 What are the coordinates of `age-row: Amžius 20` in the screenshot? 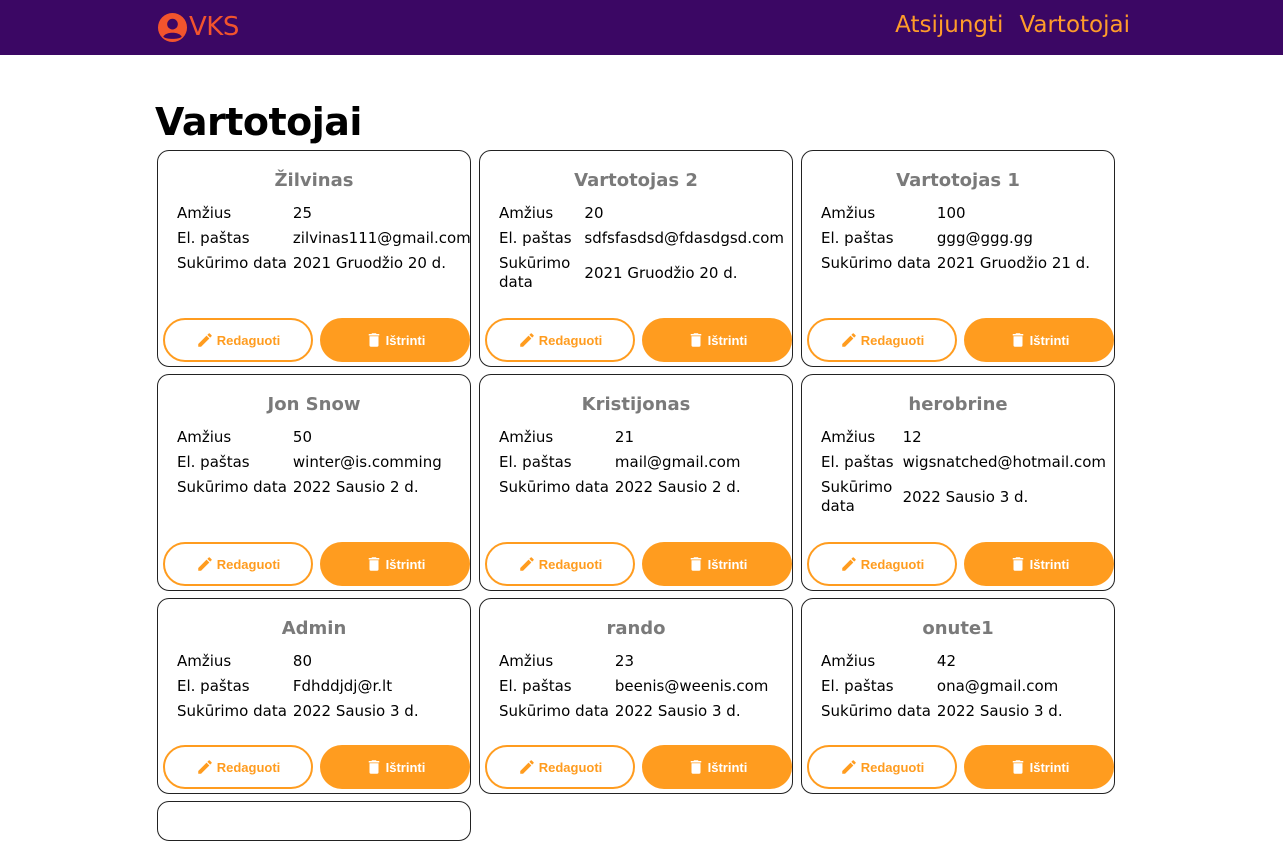 It's located at (641, 216).